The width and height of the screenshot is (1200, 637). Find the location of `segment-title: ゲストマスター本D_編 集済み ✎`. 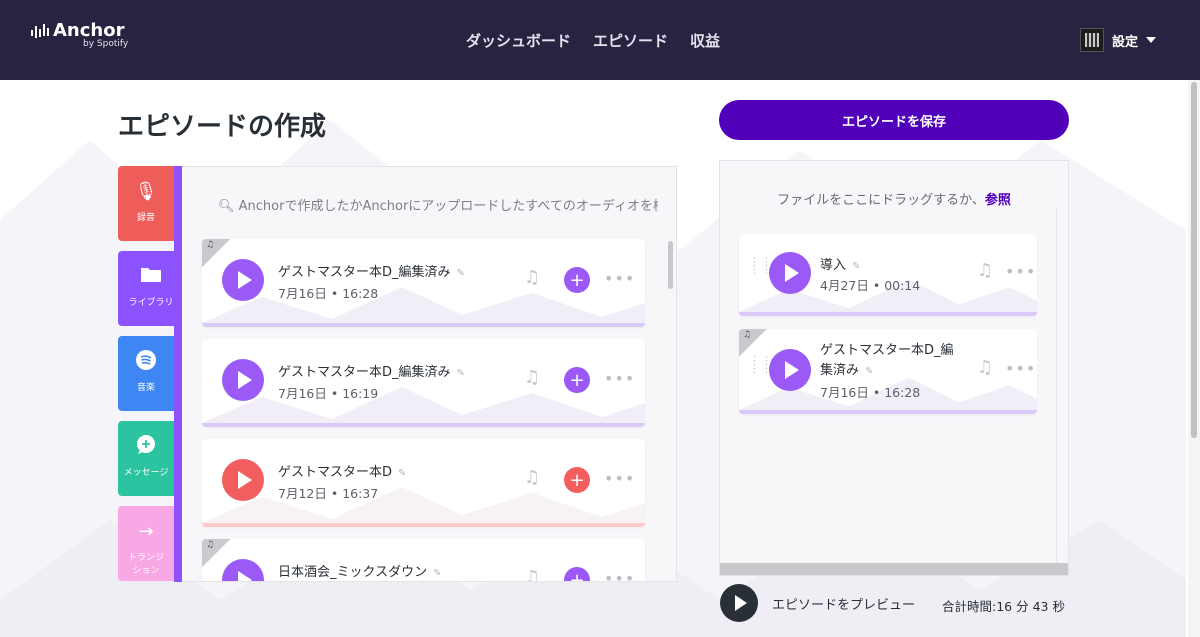

segment-title: ゲストマスター本D_編 集済み ✎ is located at coordinates (887, 360).